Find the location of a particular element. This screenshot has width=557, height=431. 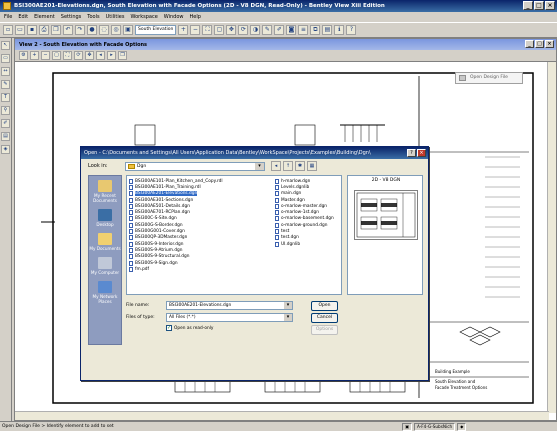

measure-icon: ◎ is located at coordinates (116, 30).